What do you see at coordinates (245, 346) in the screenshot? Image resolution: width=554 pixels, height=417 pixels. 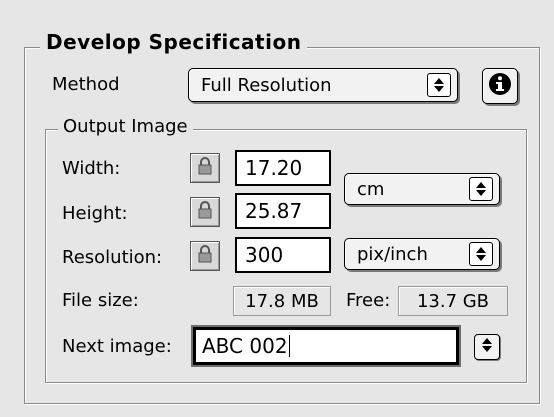 I see `next-image-value: ABC 002` at bounding box center [245, 346].